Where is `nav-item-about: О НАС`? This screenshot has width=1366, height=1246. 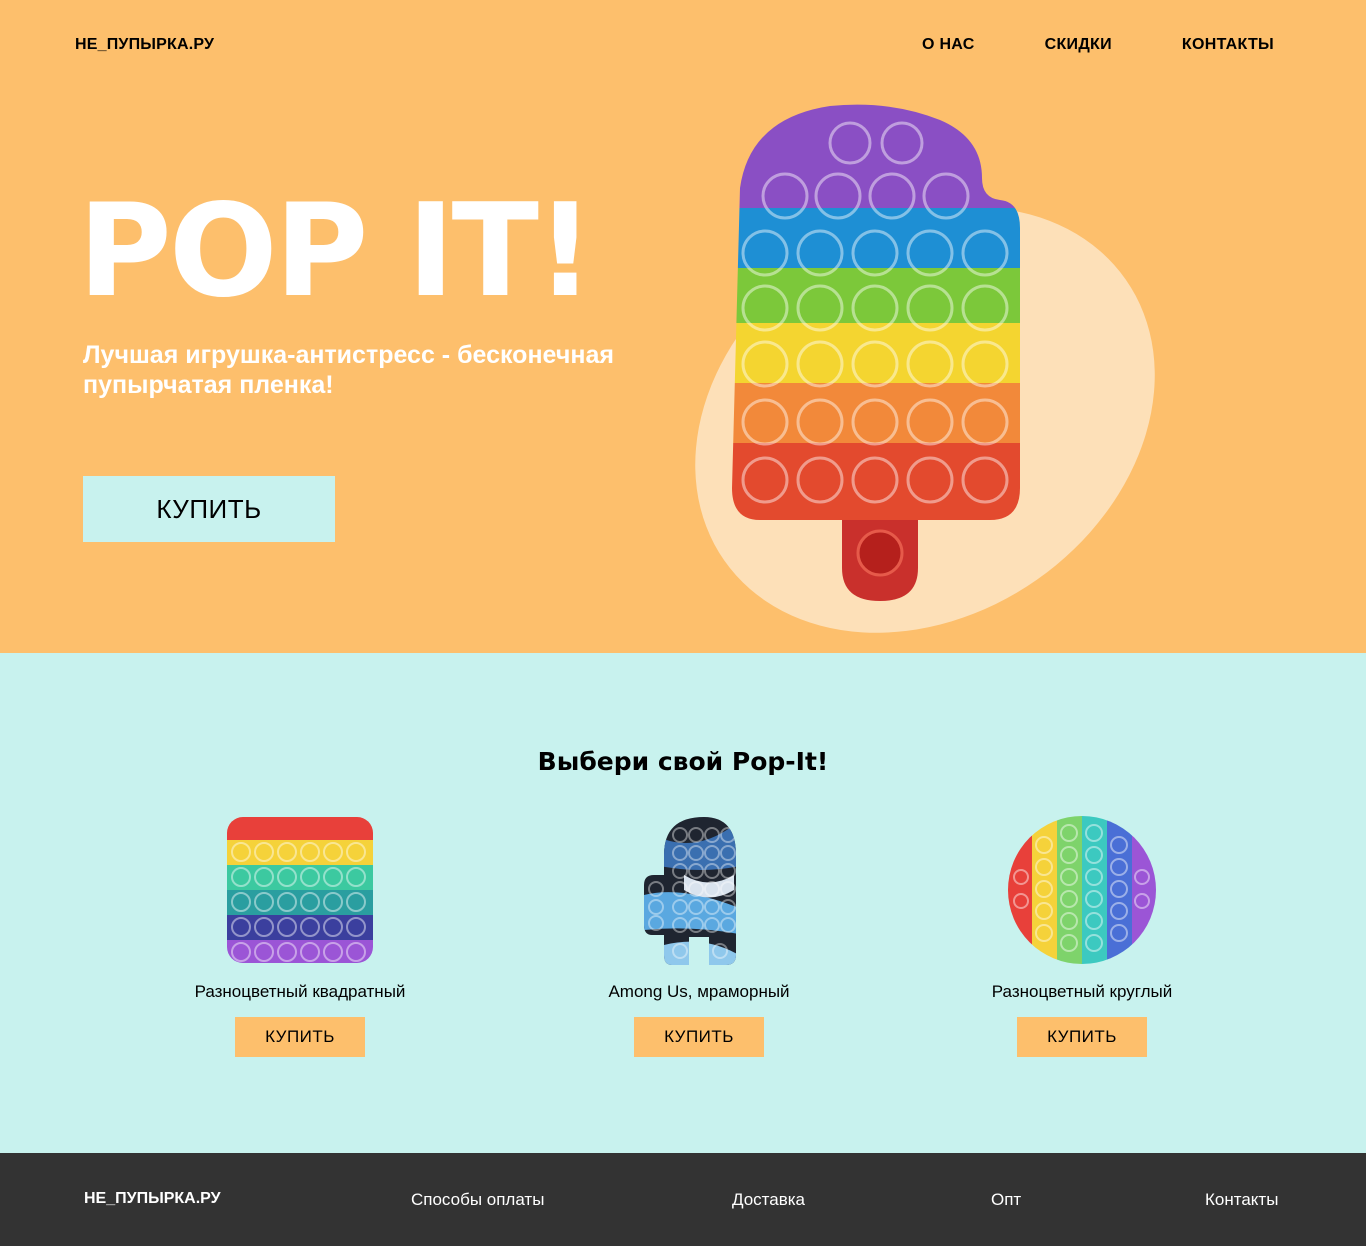 nav-item-about: О НАС is located at coordinates (948, 45).